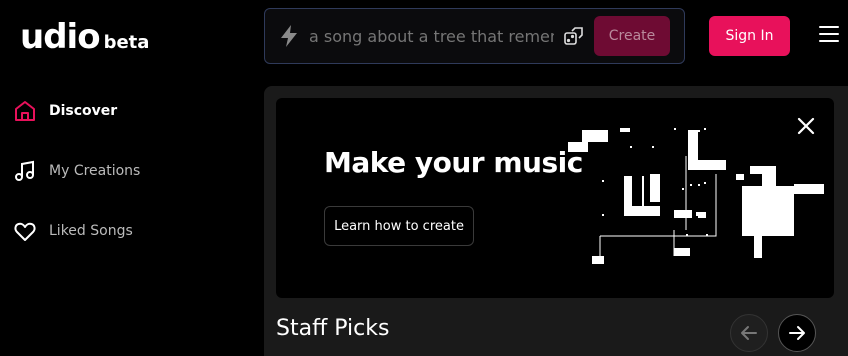  What do you see at coordinates (829, 35) in the screenshot?
I see `hamburger-menu-icon` at bounding box center [829, 35].